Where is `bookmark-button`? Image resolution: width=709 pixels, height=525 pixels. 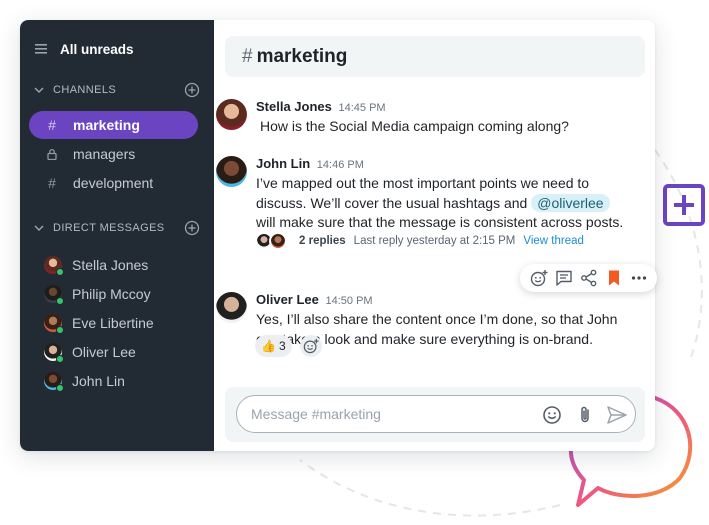
bookmark-button is located at coordinates (614, 278).